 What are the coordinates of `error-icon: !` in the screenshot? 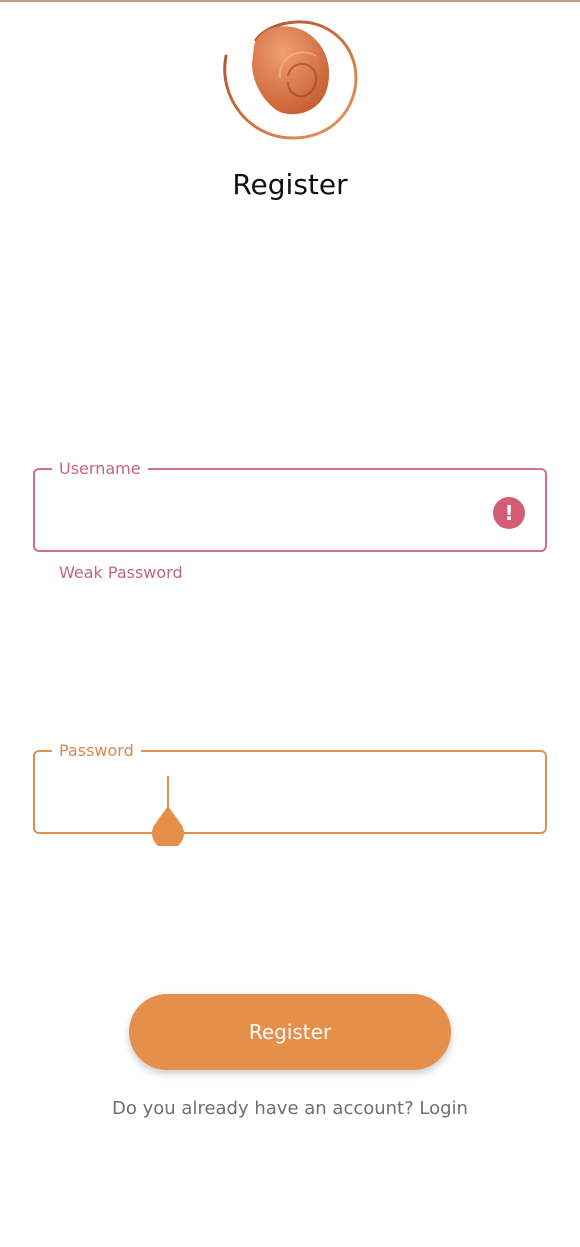 It's located at (509, 513).